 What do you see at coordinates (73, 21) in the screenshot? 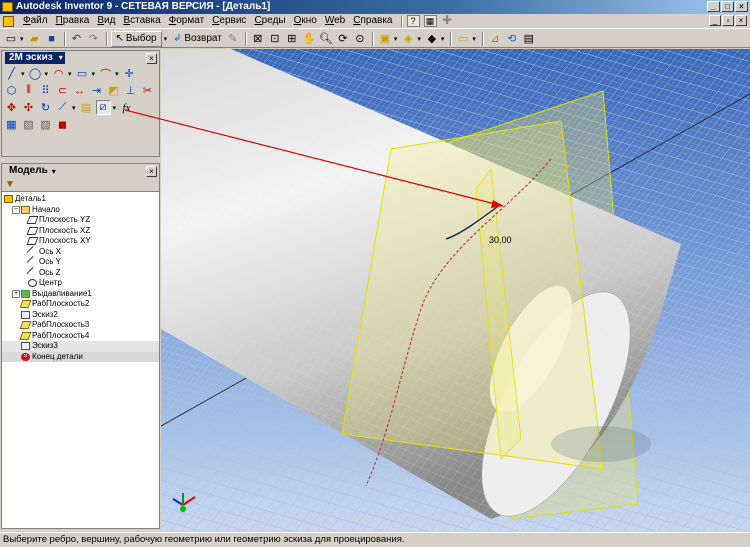
I see `menu-edit: Правка` at bounding box center [73, 21].